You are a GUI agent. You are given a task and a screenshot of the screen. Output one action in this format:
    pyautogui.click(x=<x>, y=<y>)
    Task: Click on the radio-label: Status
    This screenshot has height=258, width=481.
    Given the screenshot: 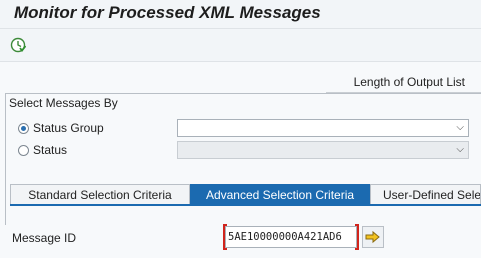 What is the action you would take?
    pyautogui.click(x=50, y=150)
    